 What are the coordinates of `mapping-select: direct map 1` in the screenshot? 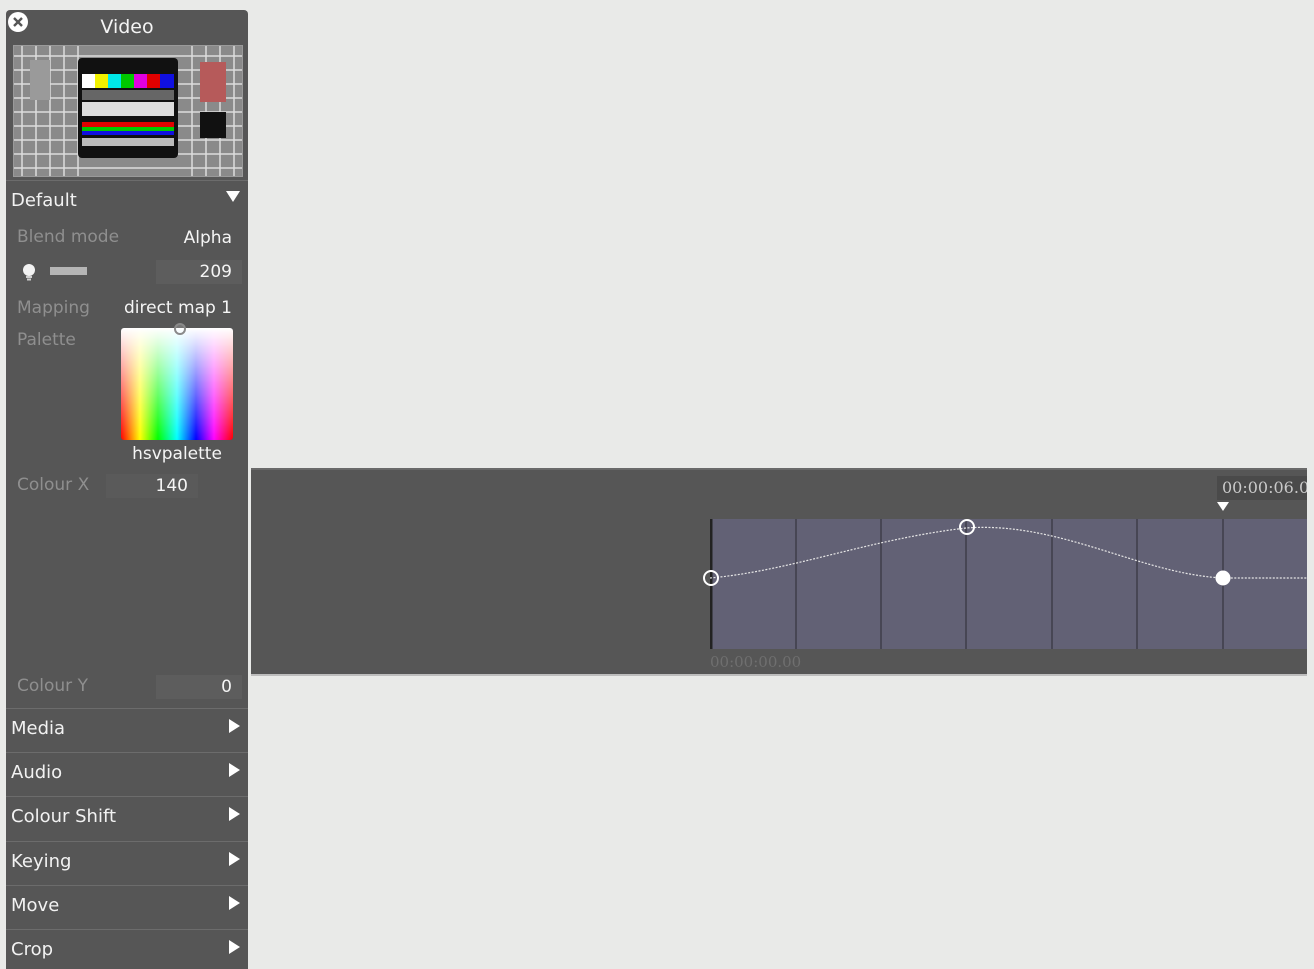 It's located at (178, 308).